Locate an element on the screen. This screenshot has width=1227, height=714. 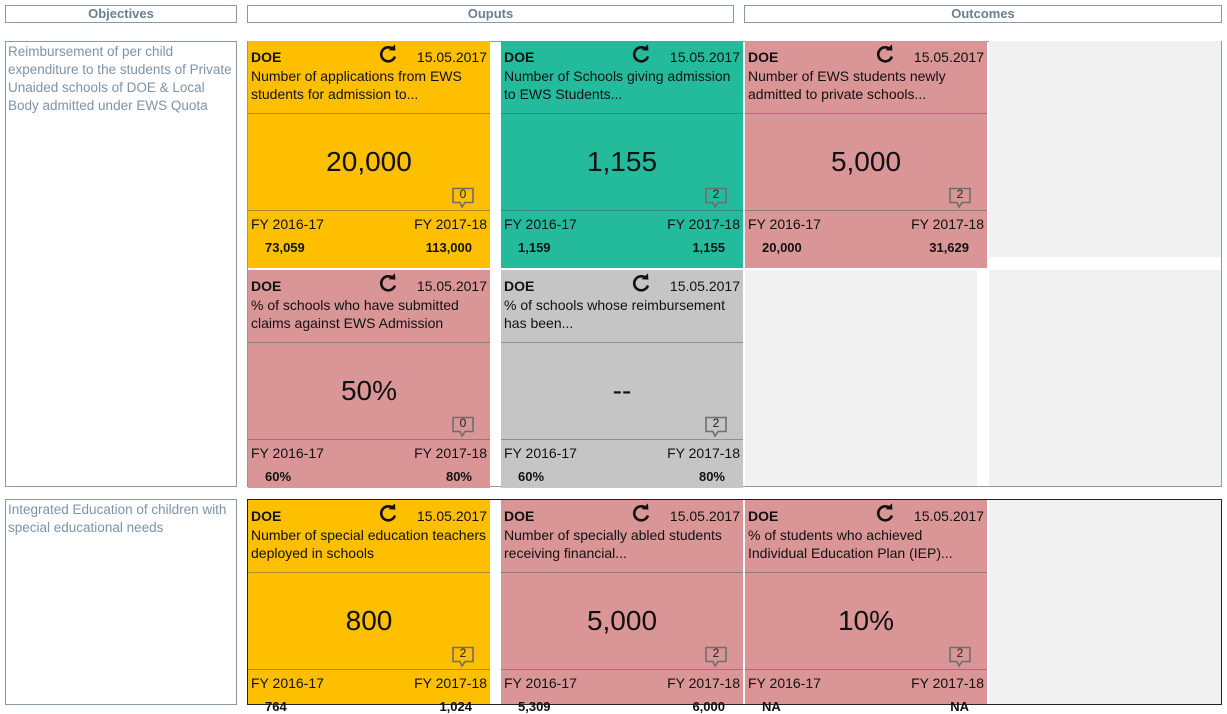
card-value-area: 5,000 2 is located at coordinates (622, 621).